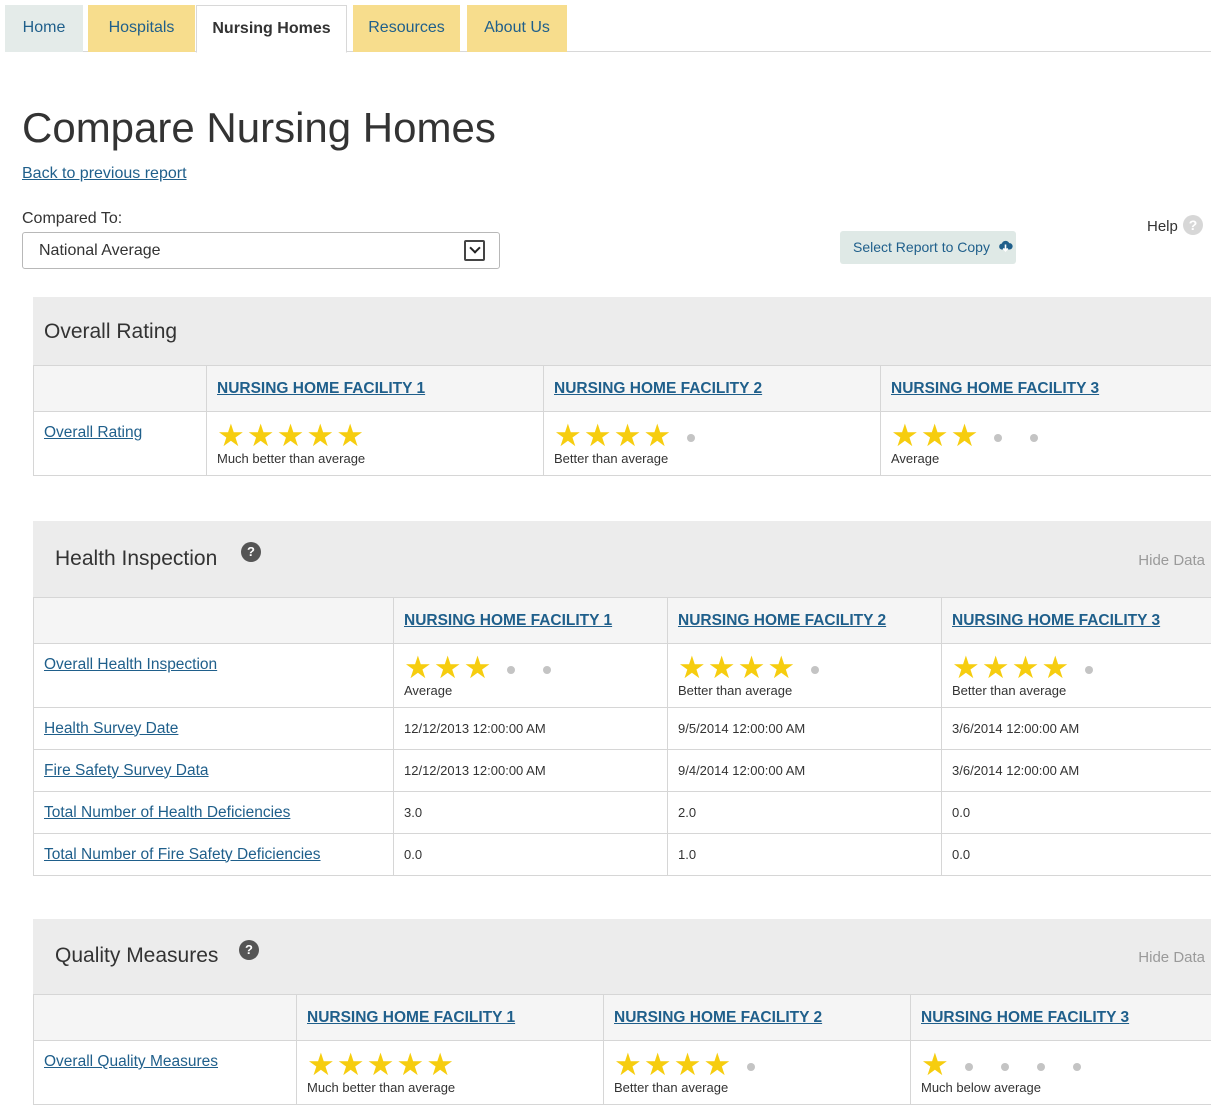 This screenshot has height=1105, width=1211. I want to click on rating-cell: ★★★★Better than average, so click(1076, 676).